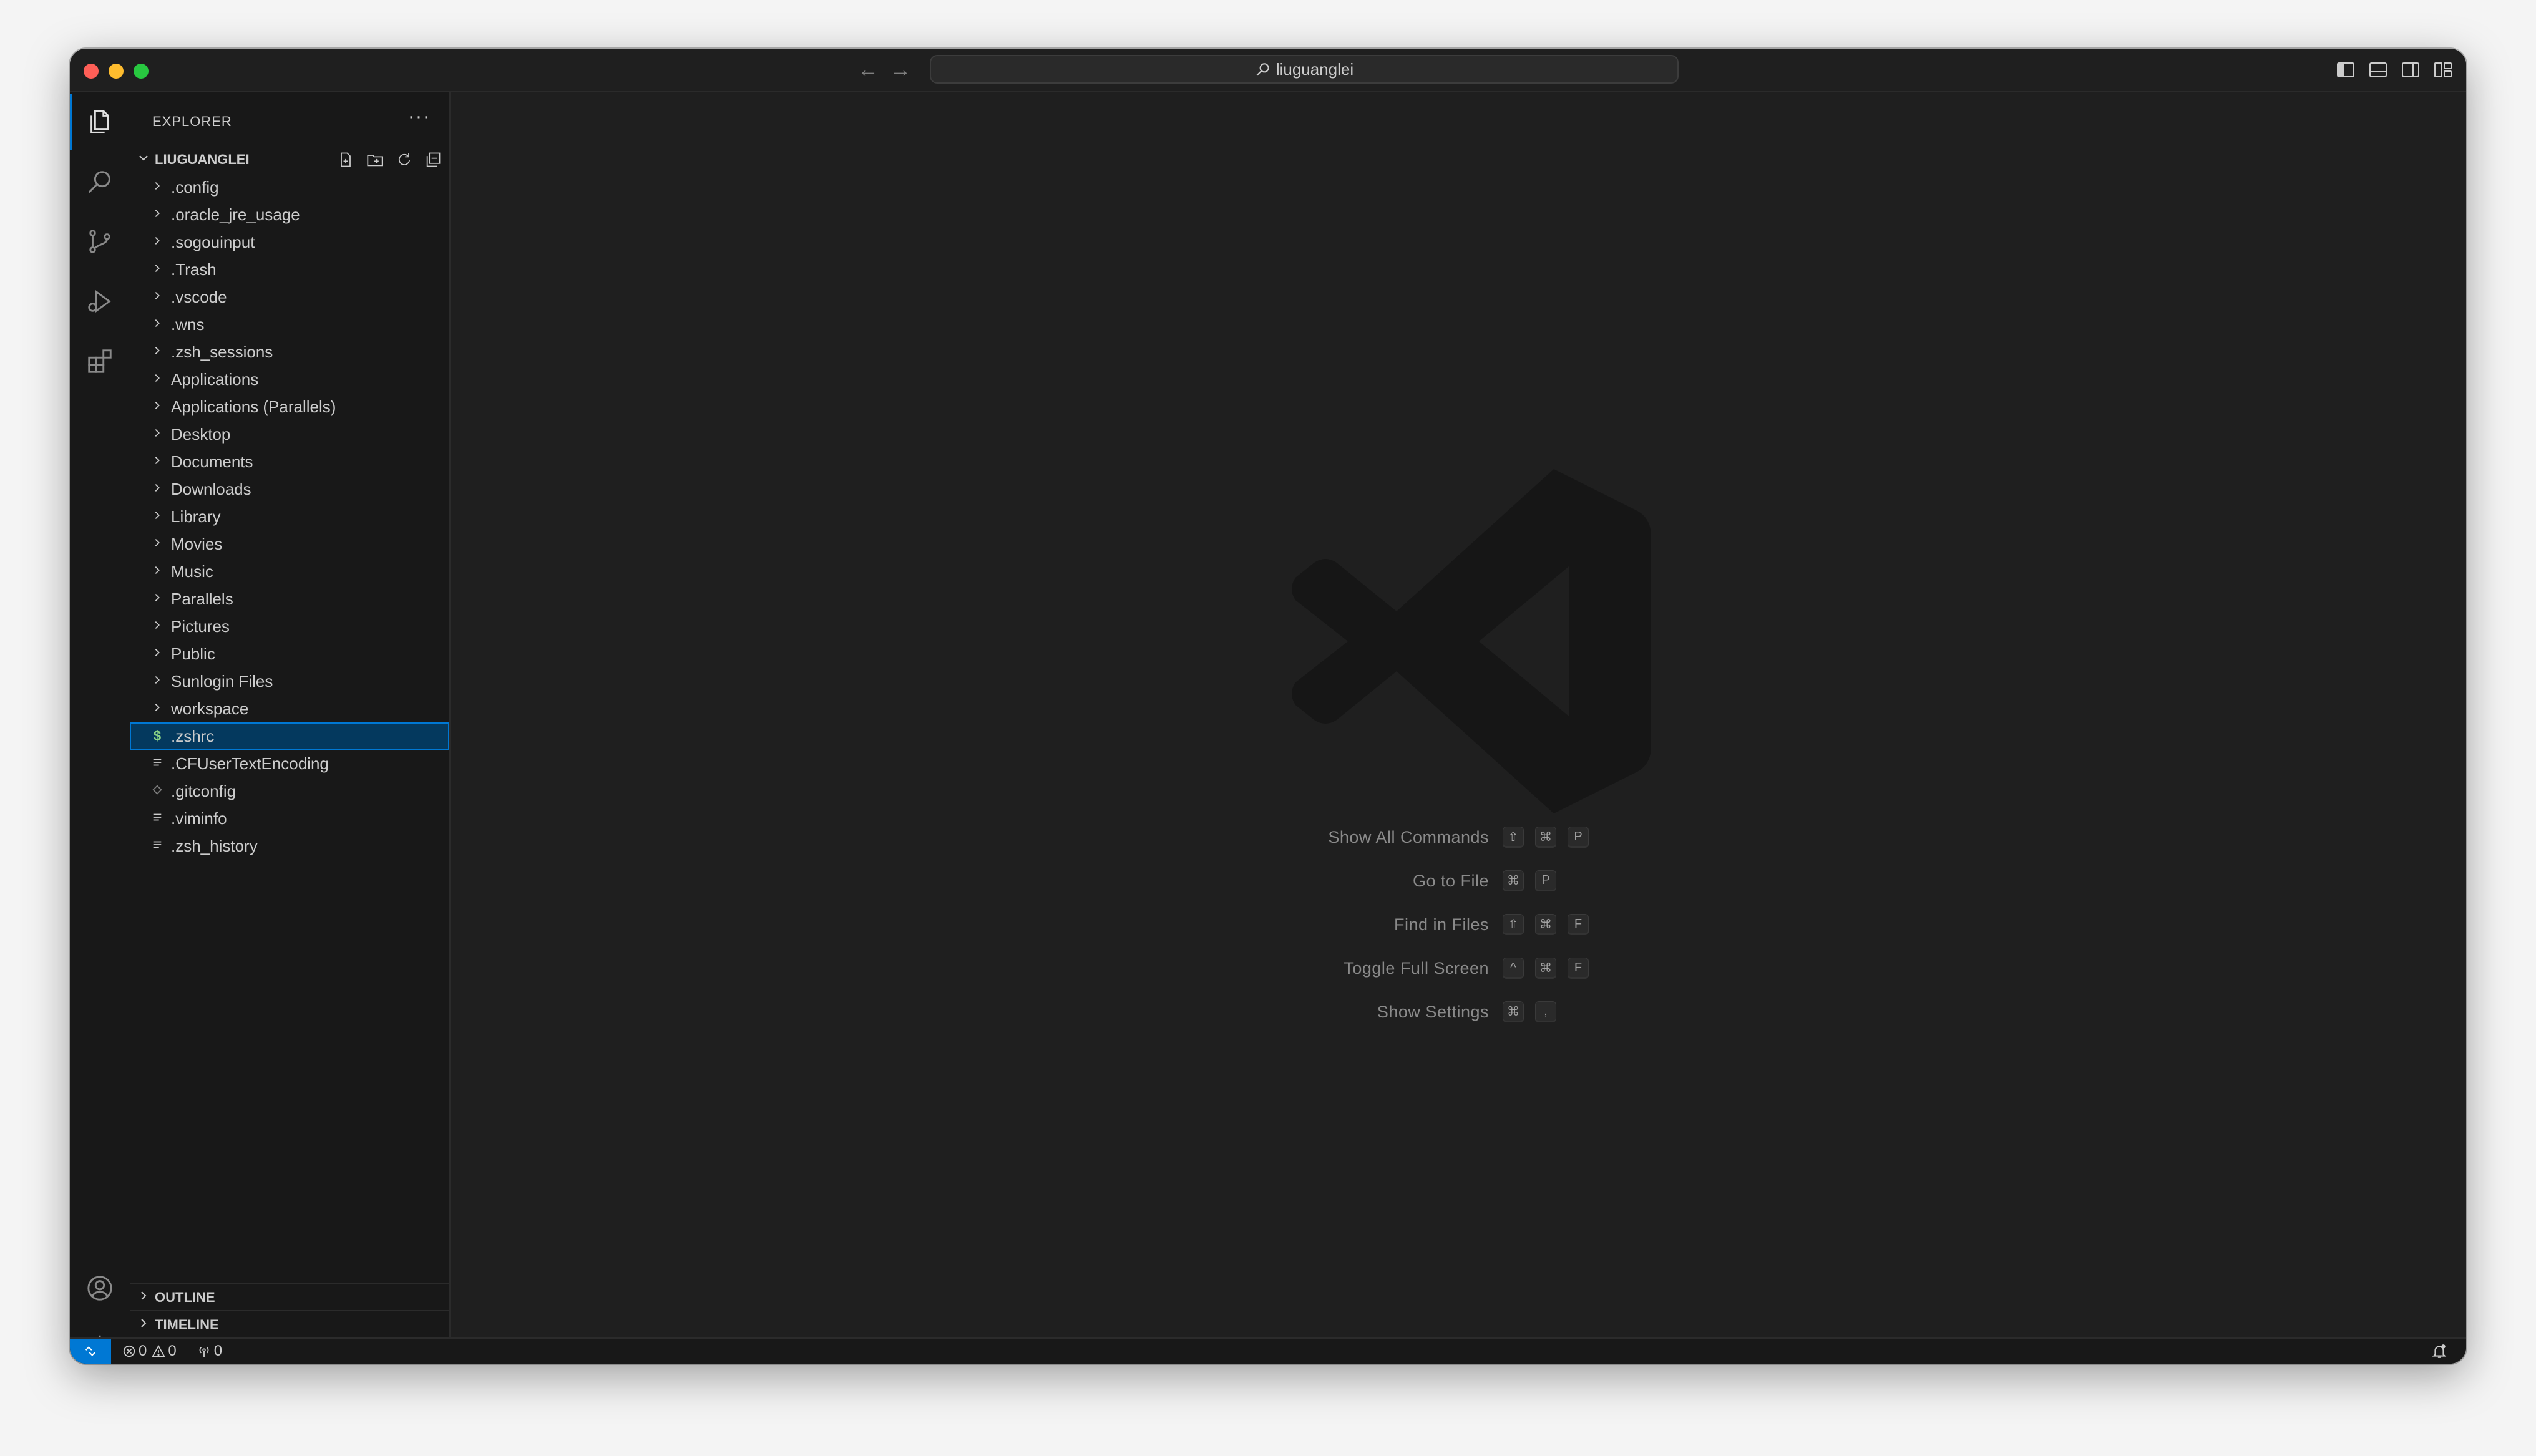  What do you see at coordinates (1578, 925) in the screenshot?
I see `keybinding-key: F` at bounding box center [1578, 925].